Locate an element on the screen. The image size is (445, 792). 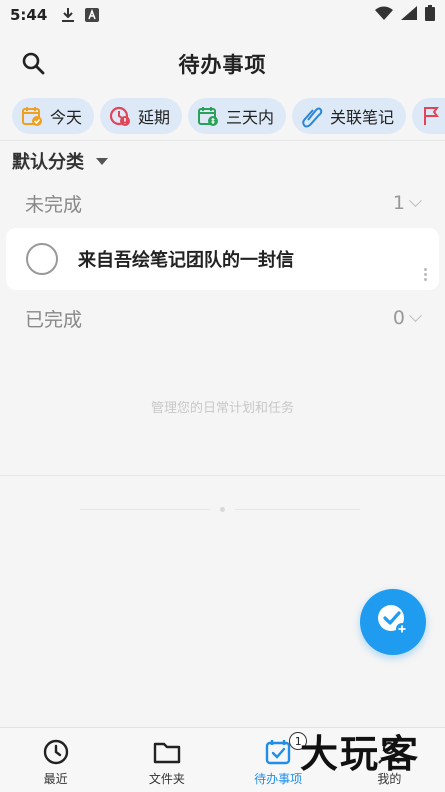
watermark-logo: 大玩客 is located at coordinates (360, 754).